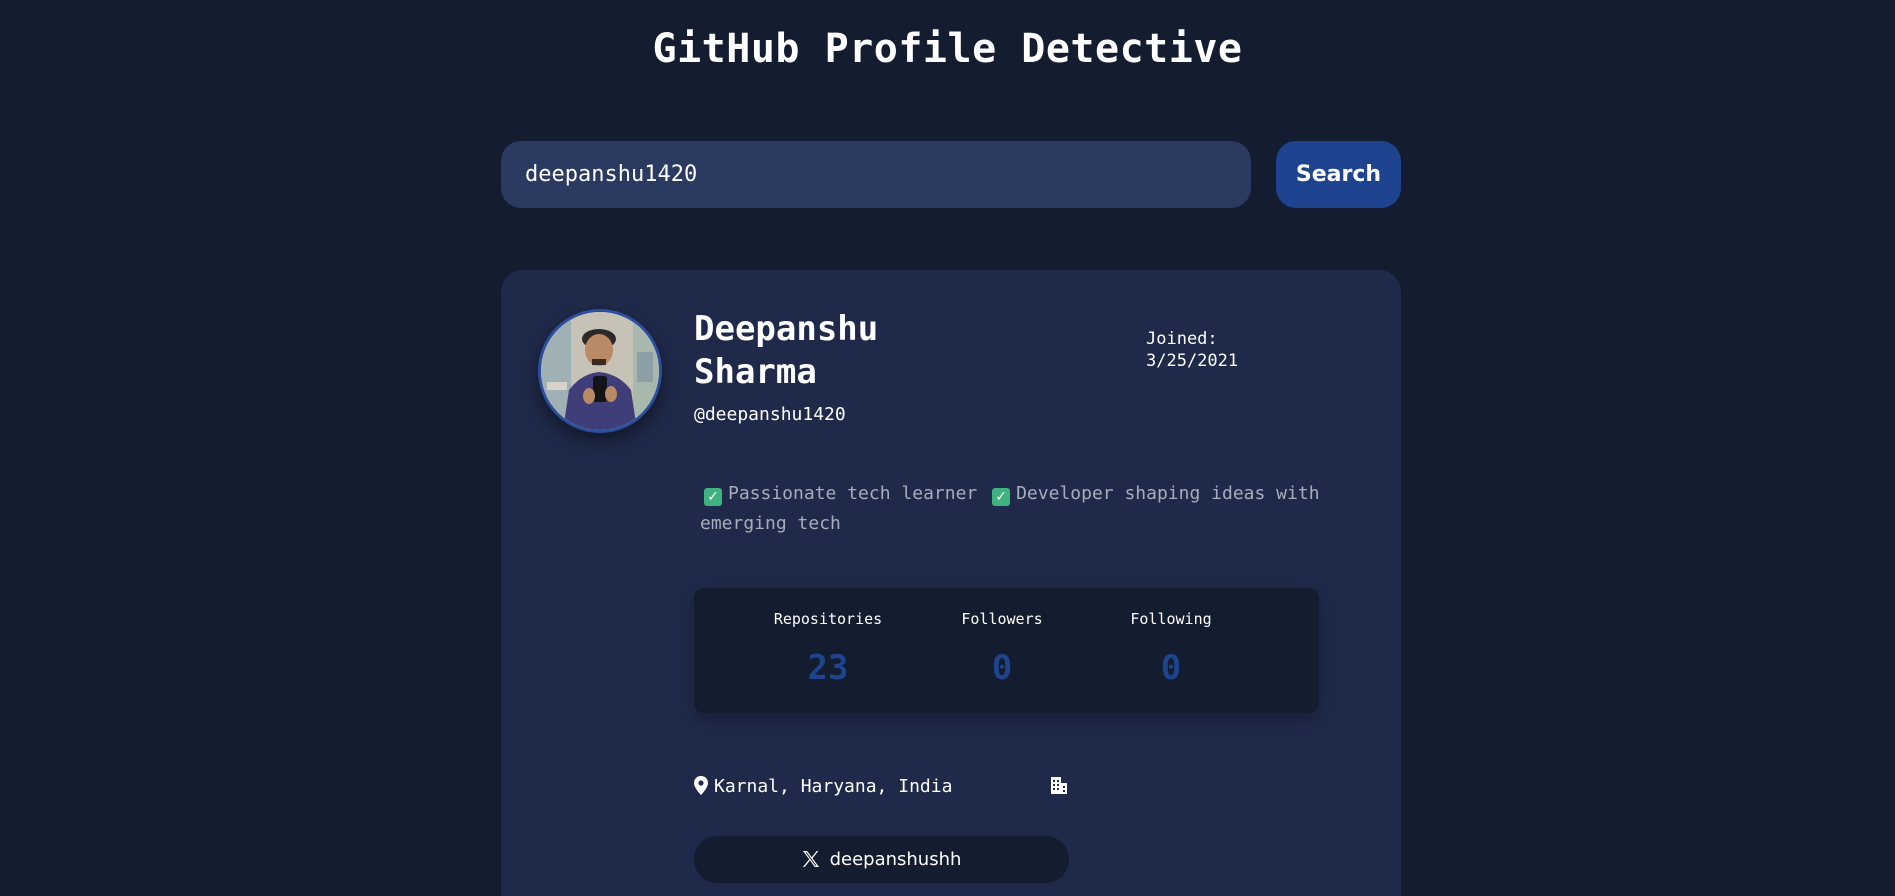 This screenshot has height=896, width=1895. Describe the element at coordinates (828, 619) in the screenshot. I see `stat-label: Repositories` at that location.